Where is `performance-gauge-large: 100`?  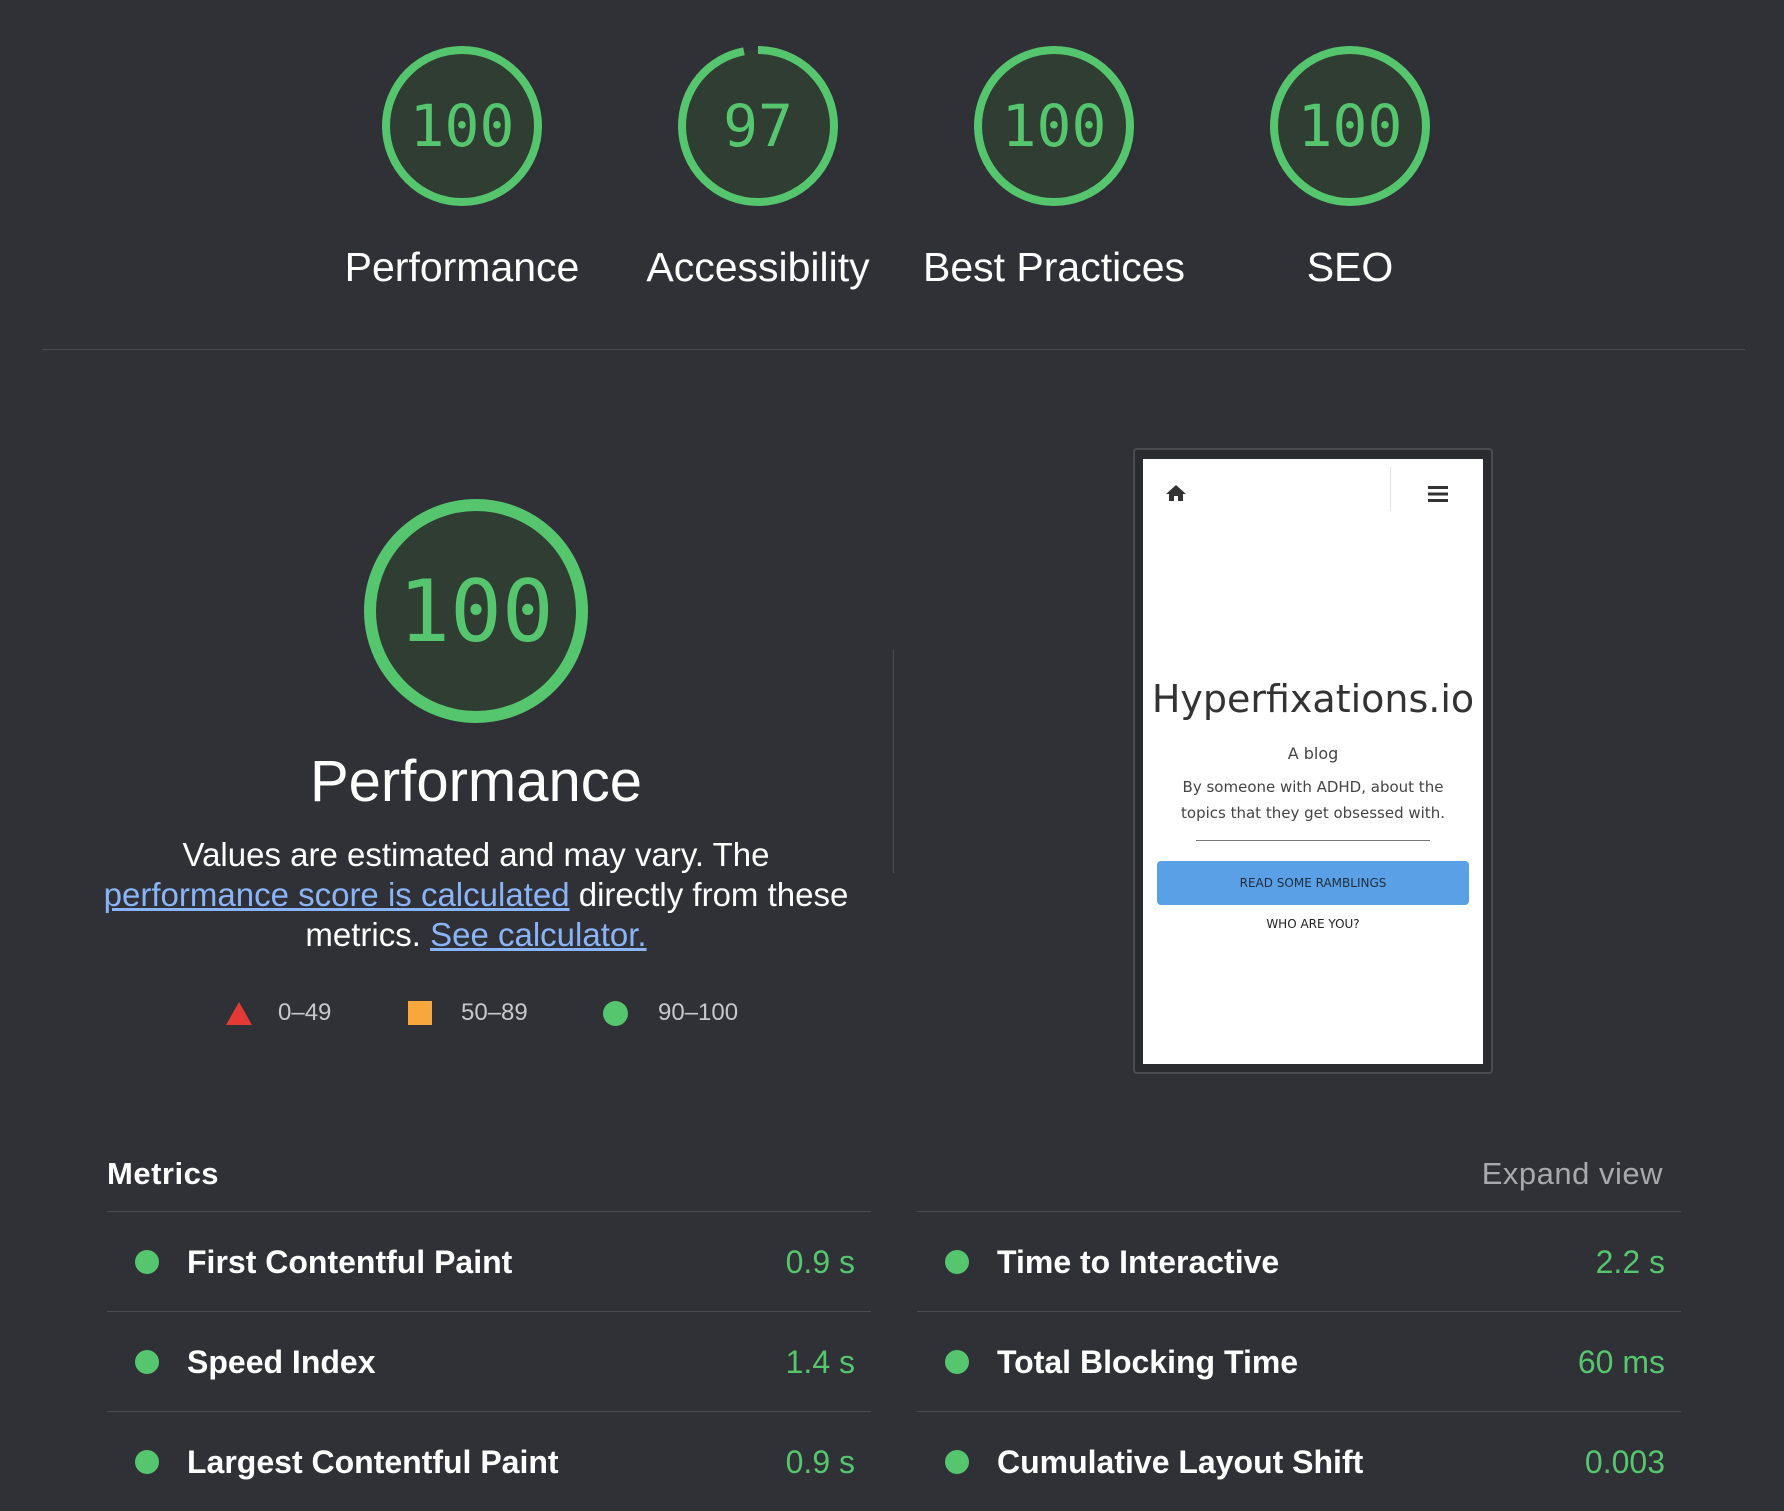
performance-gauge-large: 100 is located at coordinates (476, 611).